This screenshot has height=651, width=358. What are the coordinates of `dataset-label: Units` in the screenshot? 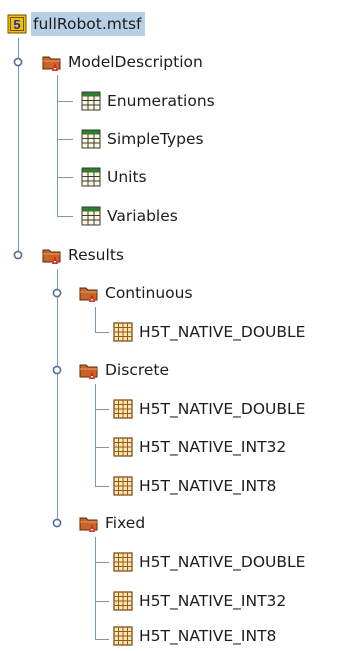 It's located at (127, 177).